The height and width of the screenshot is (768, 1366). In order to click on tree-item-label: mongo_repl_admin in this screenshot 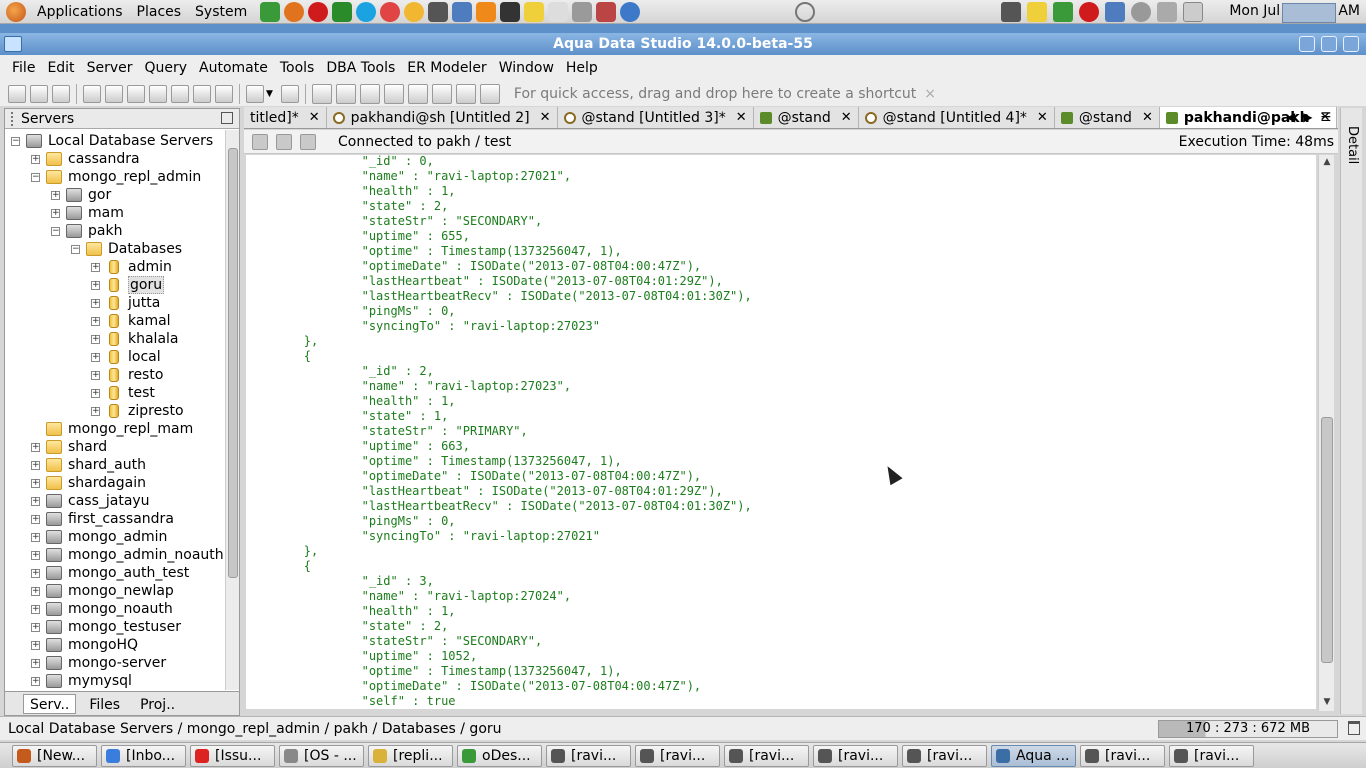, I will do `click(134, 177)`.